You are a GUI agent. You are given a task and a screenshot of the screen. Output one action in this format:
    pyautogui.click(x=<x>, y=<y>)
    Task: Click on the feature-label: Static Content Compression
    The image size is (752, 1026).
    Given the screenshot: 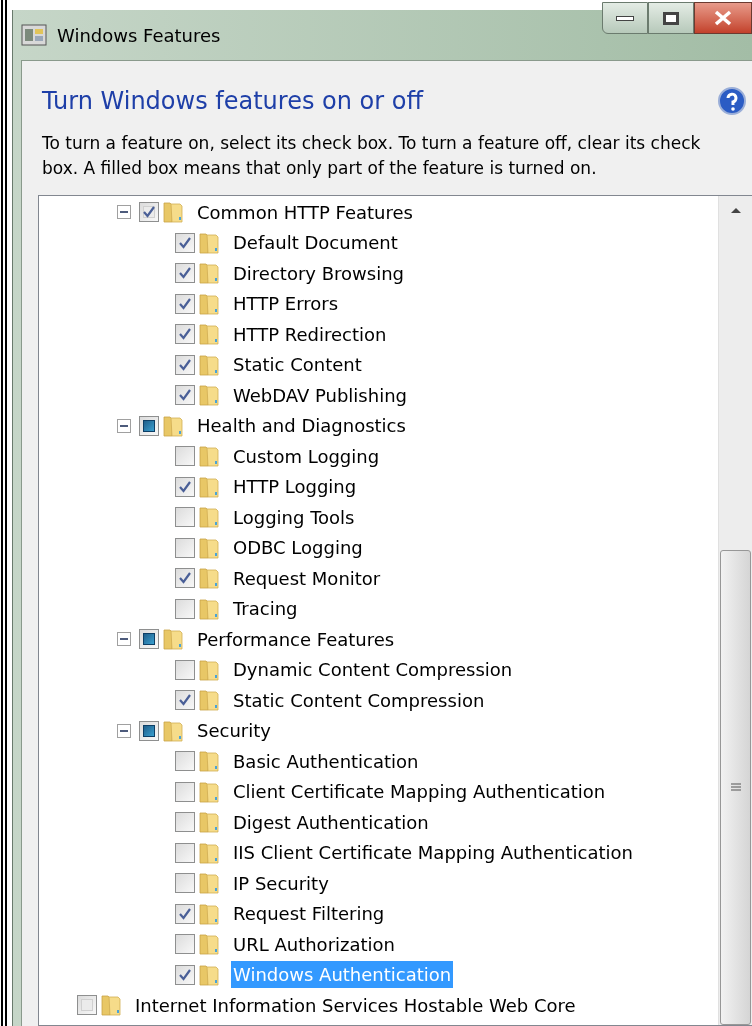 What is the action you would take?
    pyautogui.click(x=359, y=700)
    